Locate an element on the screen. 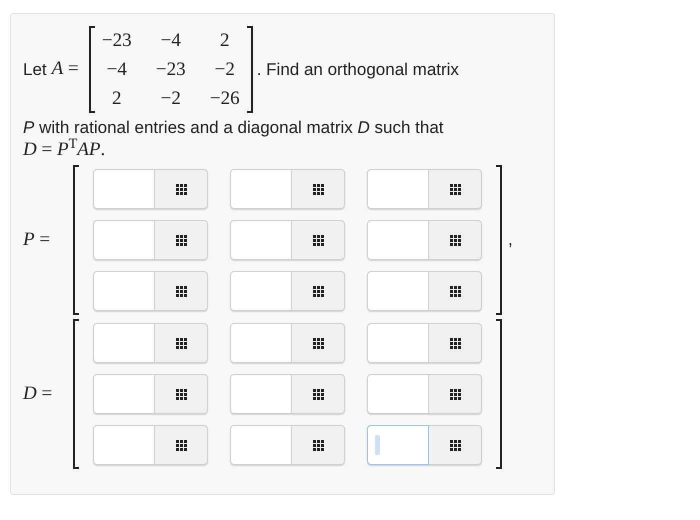  text-cursor is located at coordinates (377, 445).